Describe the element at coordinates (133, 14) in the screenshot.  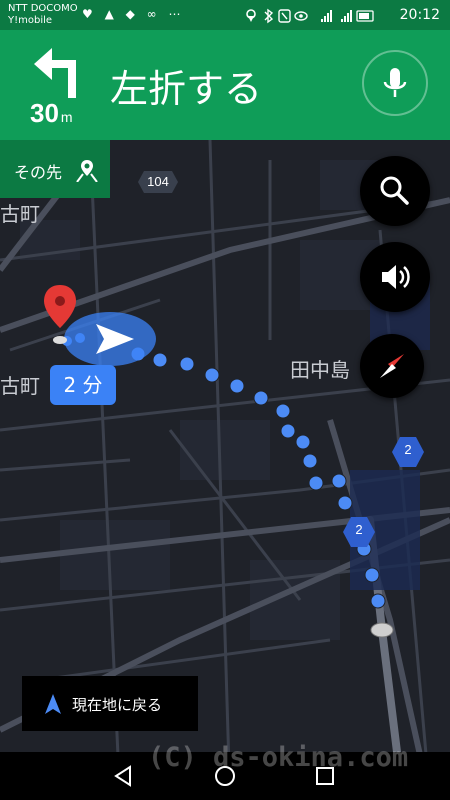
I see `notification-icons: ♥ ▲ ◆ ∞ ⋯` at that location.